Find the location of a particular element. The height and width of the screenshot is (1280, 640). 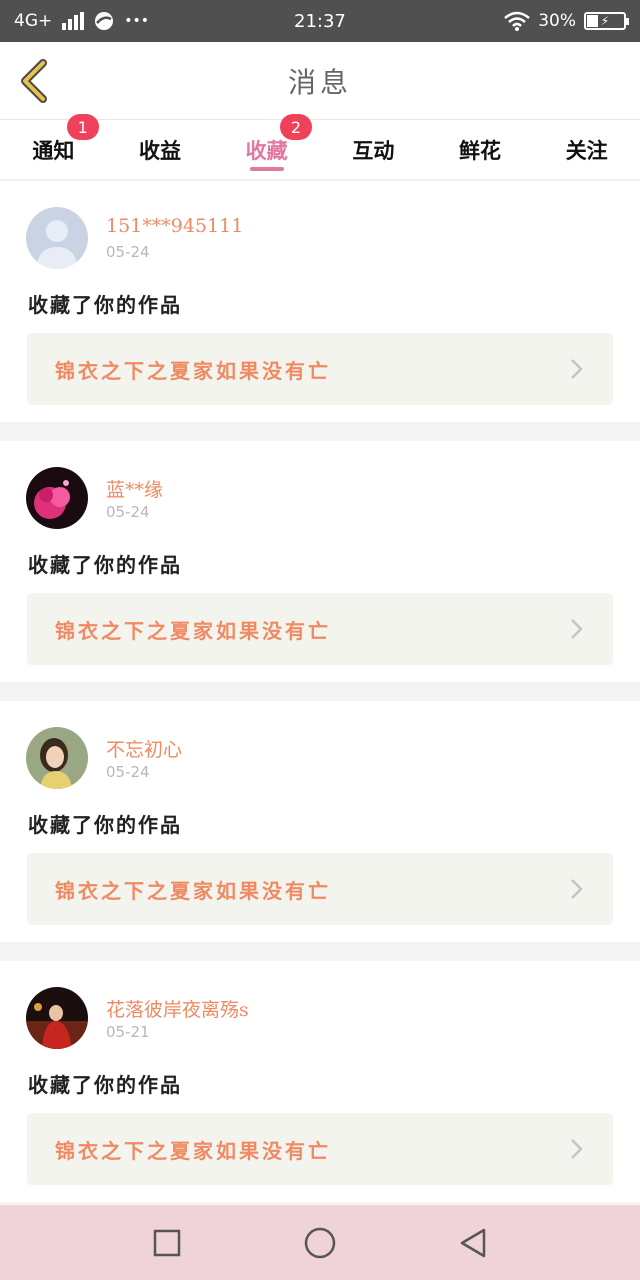

home-button is located at coordinates (320, 1243).